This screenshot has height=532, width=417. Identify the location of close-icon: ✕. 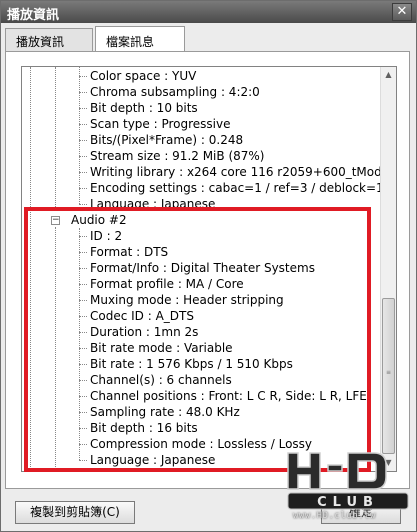
(402, 11).